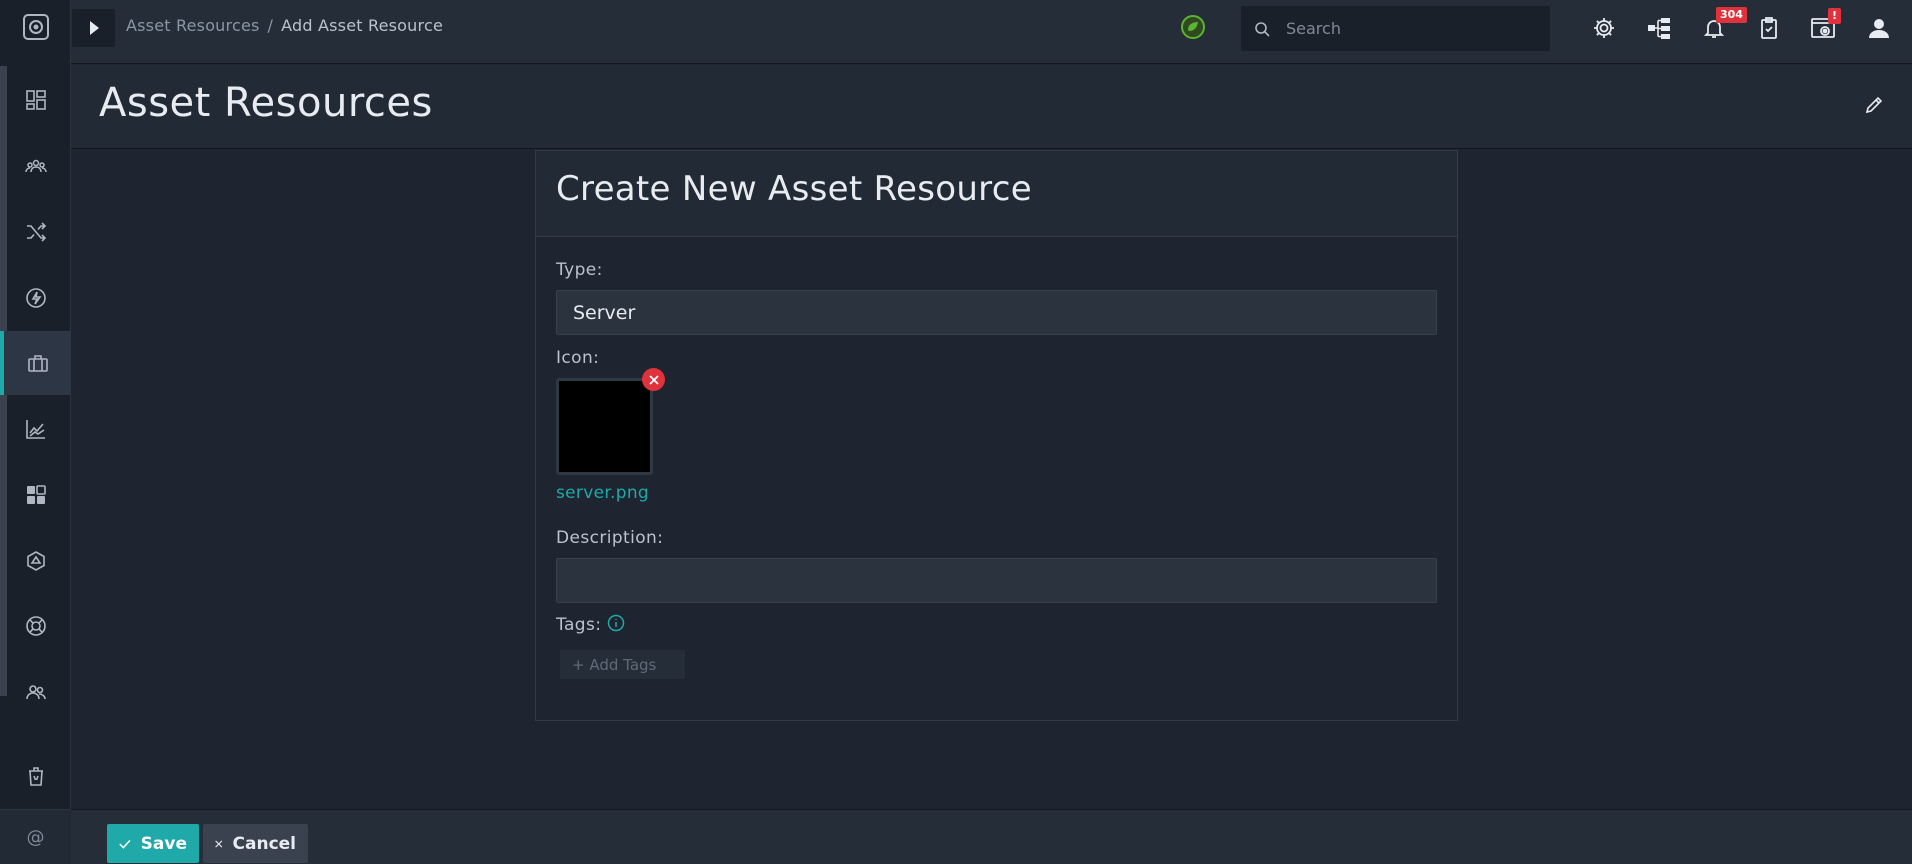 Image resolution: width=1912 pixels, height=864 pixels. I want to click on notification-count-badge: 304, so click(1731, 15).